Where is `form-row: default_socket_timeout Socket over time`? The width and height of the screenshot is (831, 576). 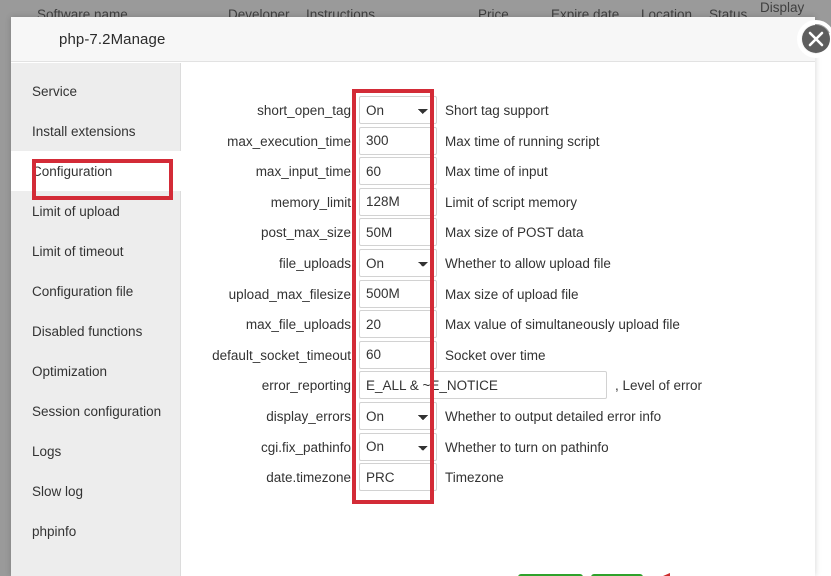
form-row: default_socket_timeout Socket over time is located at coordinates (498, 355).